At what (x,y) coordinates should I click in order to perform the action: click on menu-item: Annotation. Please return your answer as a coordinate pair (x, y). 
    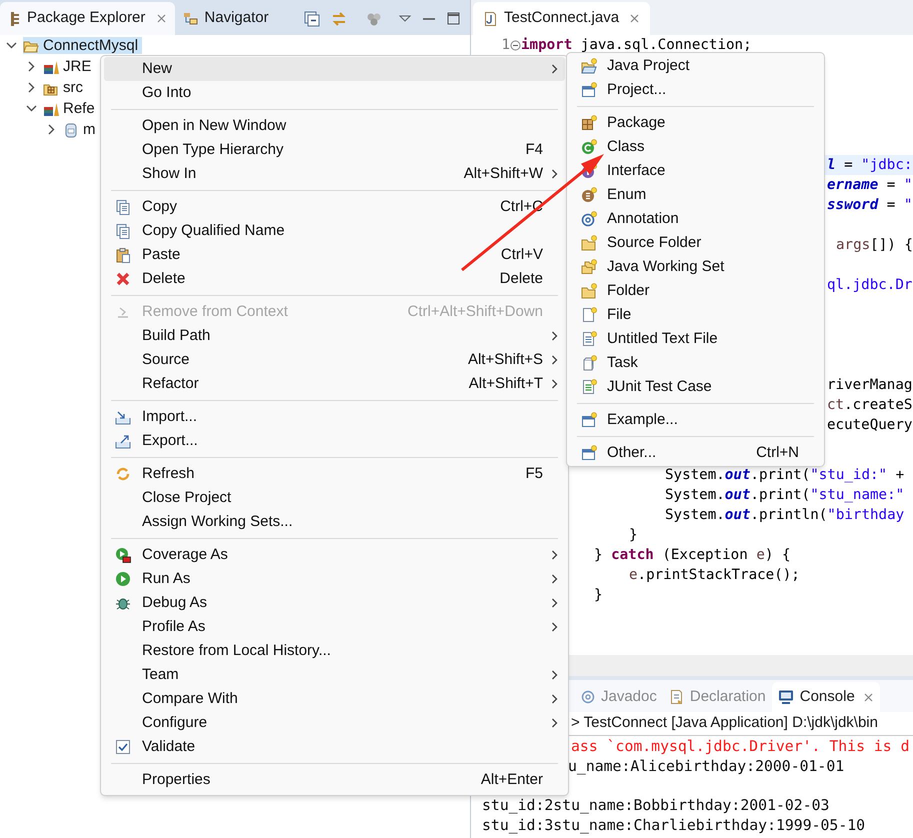
    Looking at the image, I should click on (695, 219).